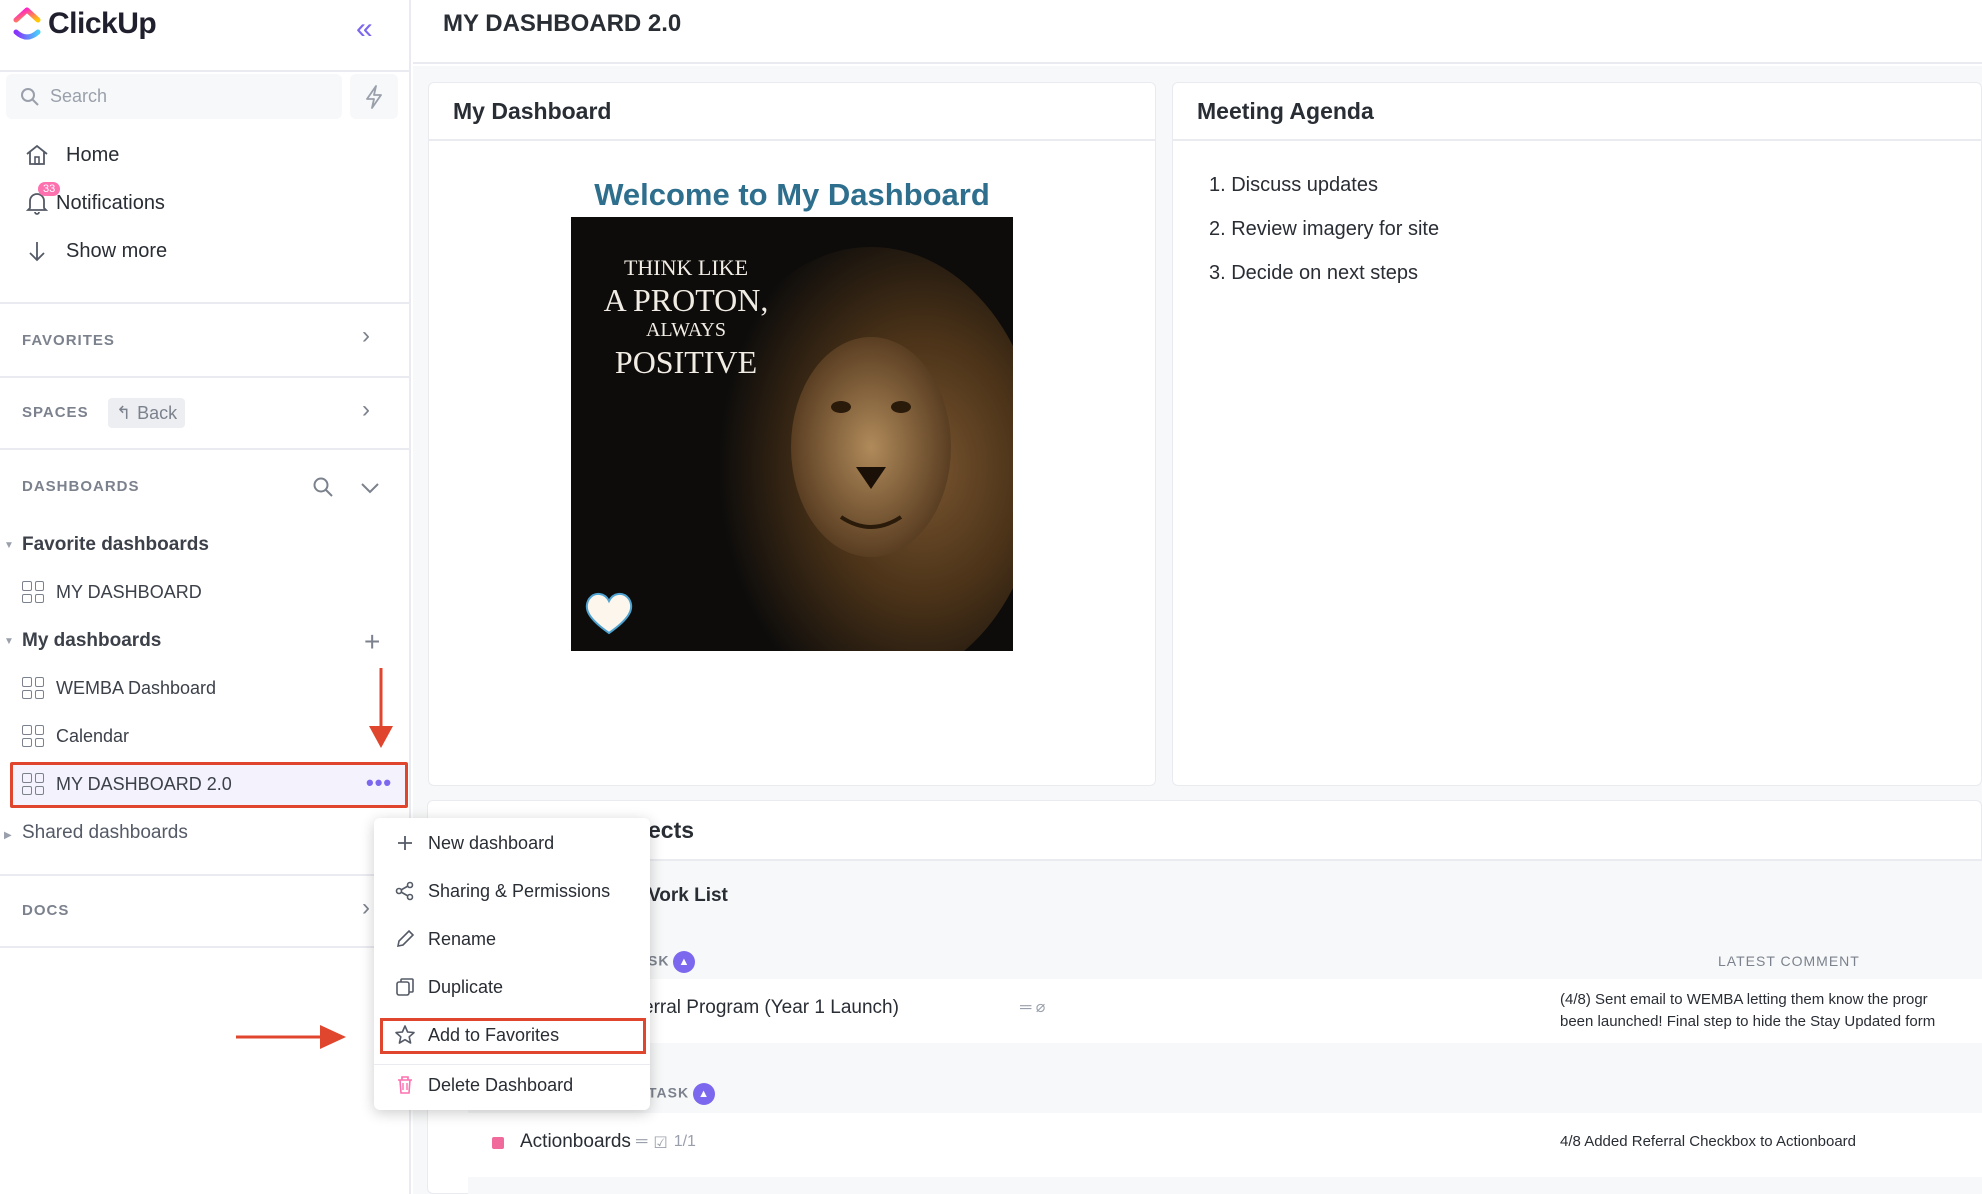  I want to click on column-header-task: TASK ▲, so click(682, 1094).